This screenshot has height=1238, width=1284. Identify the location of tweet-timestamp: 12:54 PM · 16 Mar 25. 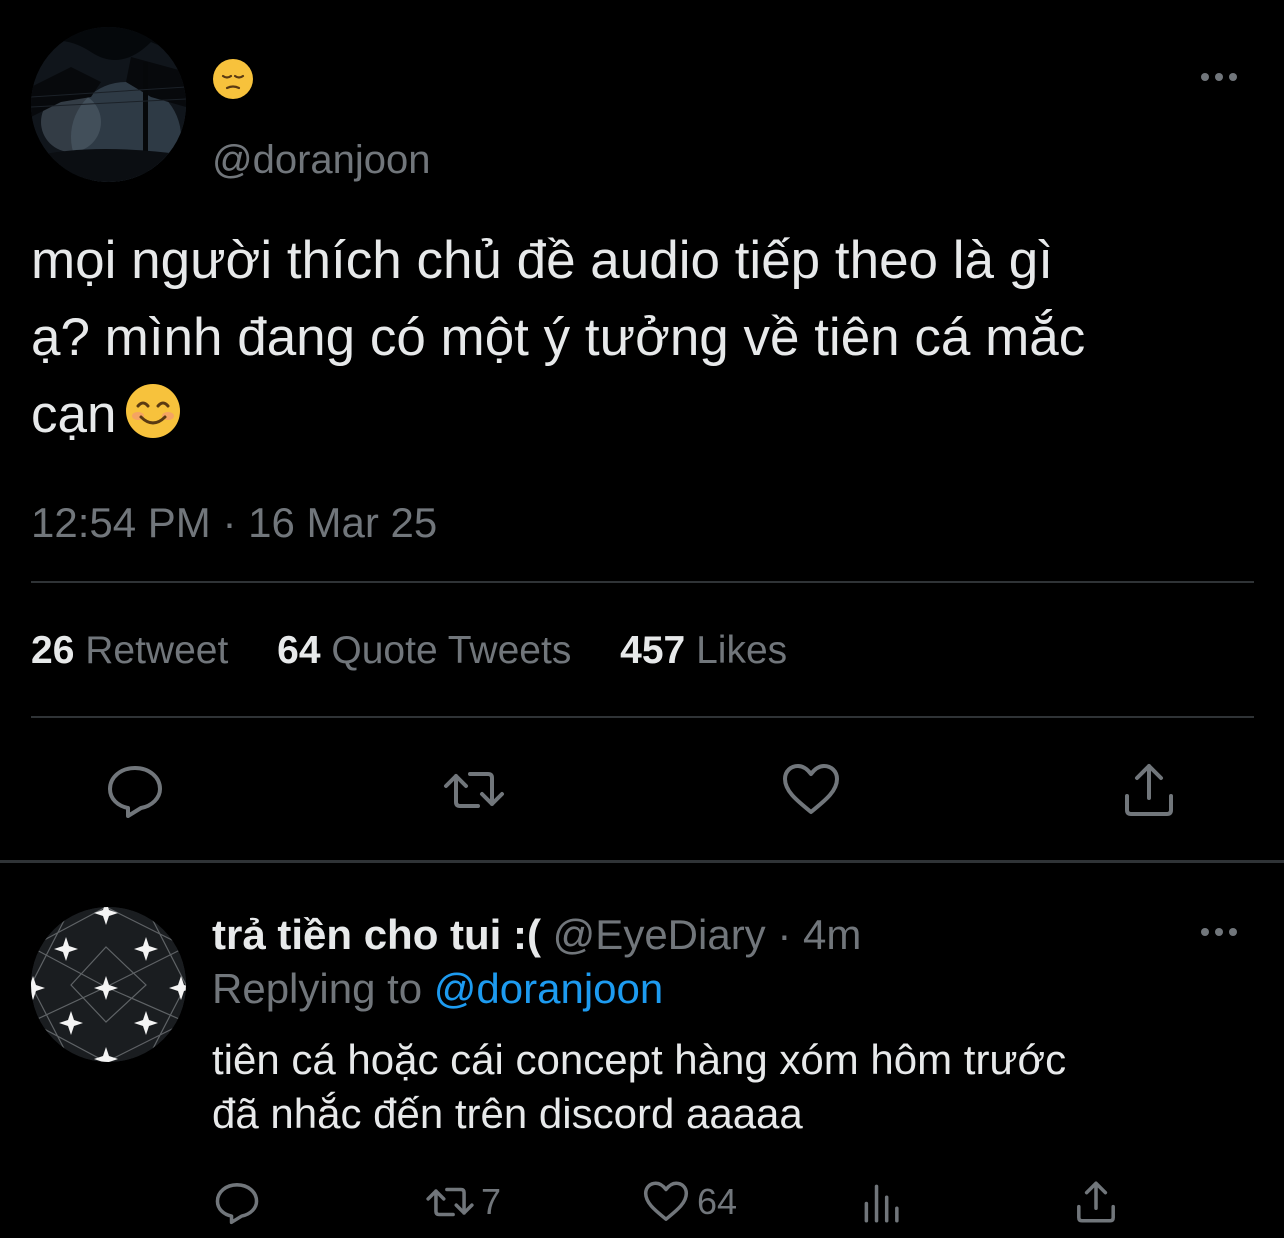
(234, 523).